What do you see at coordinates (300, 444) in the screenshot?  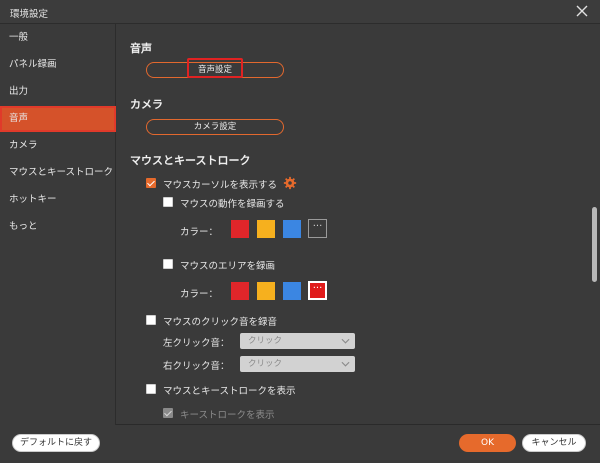 I see `dialog-footer: デフォルトに戻す OK キャンセル` at bounding box center [300, 444].